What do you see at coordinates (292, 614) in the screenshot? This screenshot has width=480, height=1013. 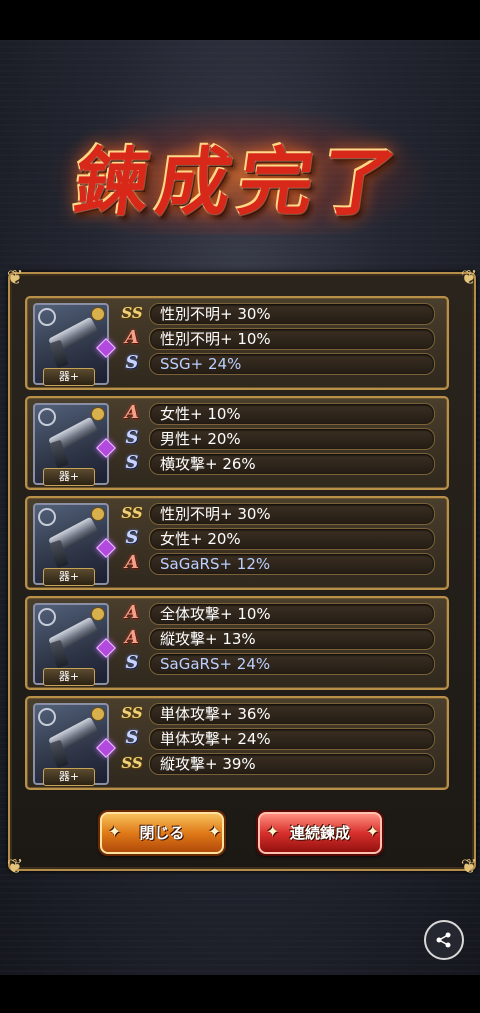 I see `effect-bar: 全体攻撃+ 10%` at bounding box center [292, 614].